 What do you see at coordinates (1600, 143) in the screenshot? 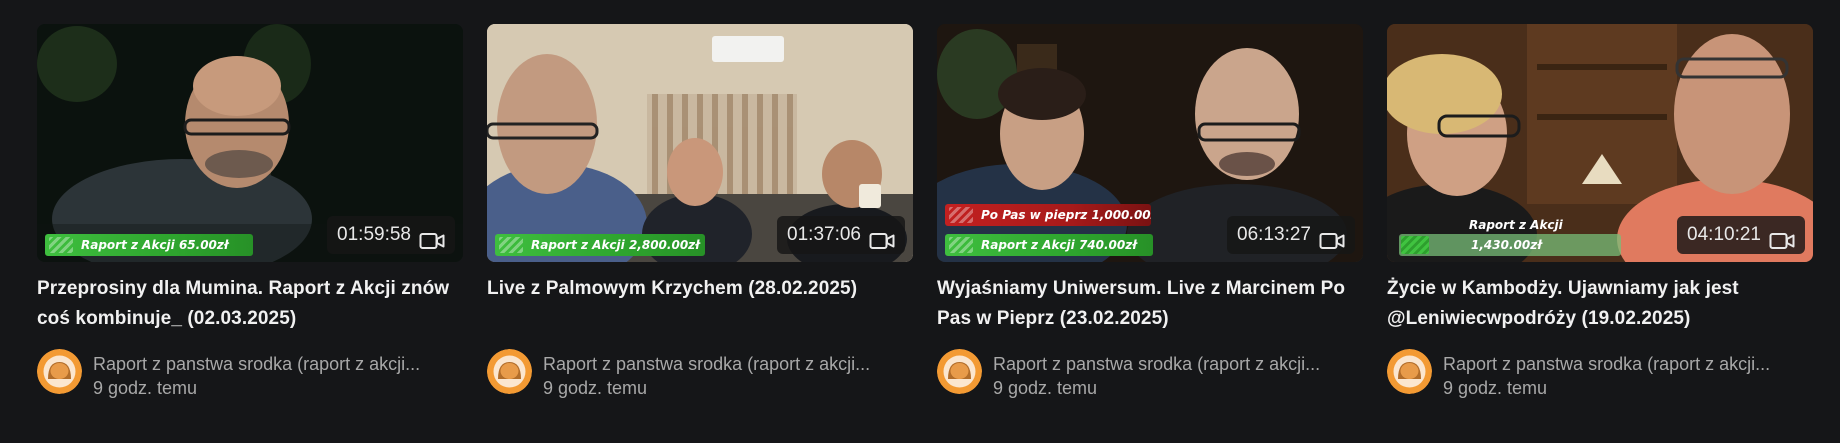
I see `video-thumbnail: Raport z Akcji 1,430.00zł 04:10:21` at bounding box center [1600, 143].